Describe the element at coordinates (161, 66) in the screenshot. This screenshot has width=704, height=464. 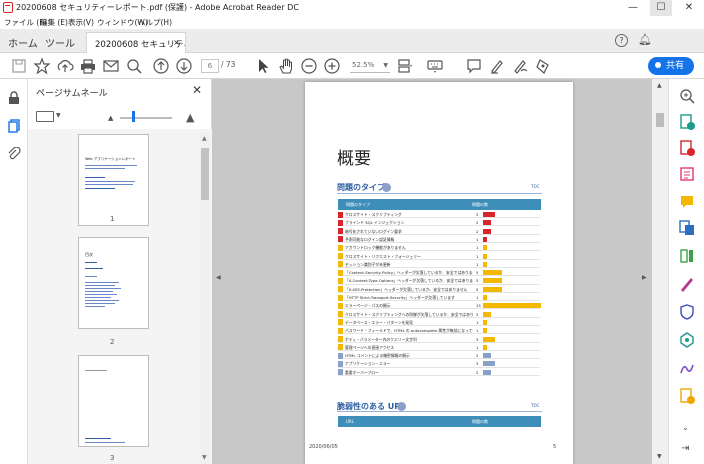
I see `previous-page-icon` at that location.